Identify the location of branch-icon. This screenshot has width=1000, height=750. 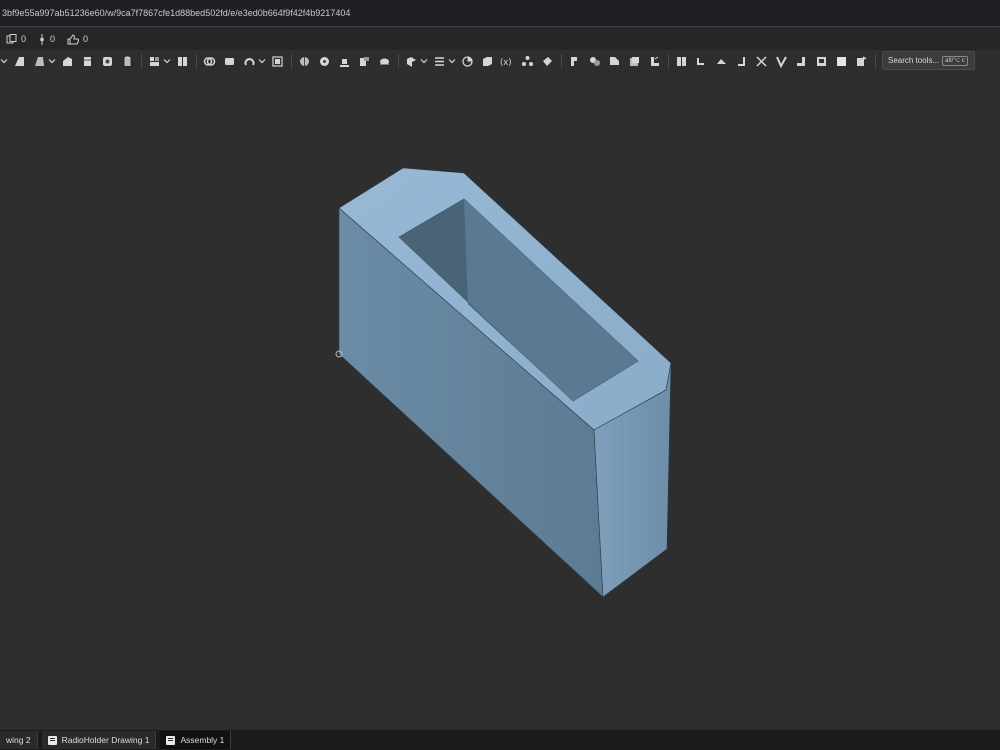
(42, 39).